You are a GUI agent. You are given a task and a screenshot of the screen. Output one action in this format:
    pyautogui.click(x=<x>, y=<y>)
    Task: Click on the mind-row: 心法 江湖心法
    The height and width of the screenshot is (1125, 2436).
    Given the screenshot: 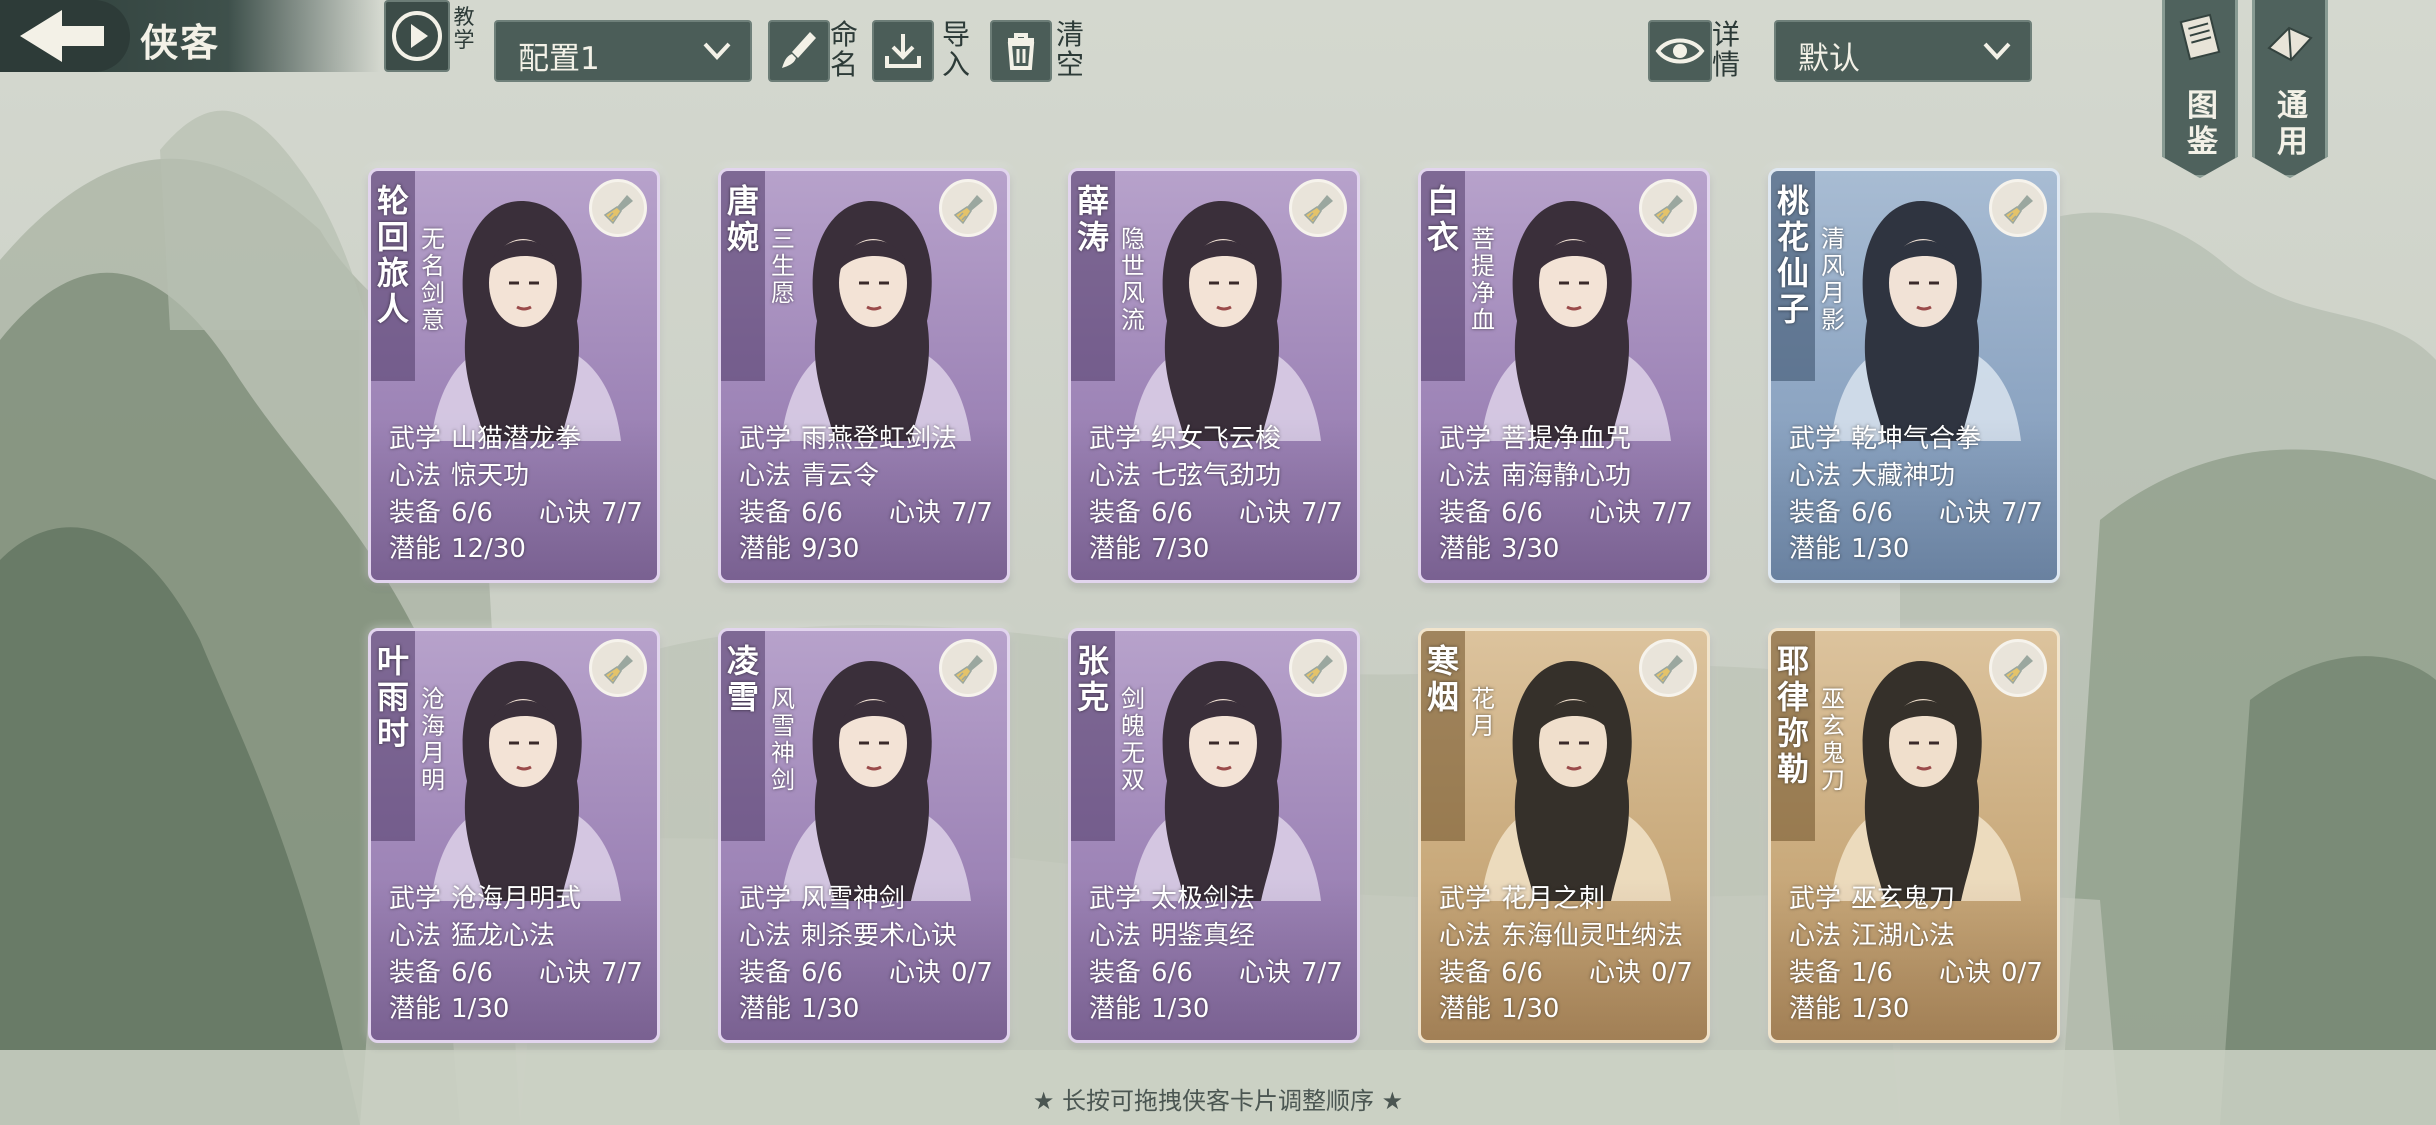 What is the action you would take?
    pyautogui.click(x=1872, y=933)
    